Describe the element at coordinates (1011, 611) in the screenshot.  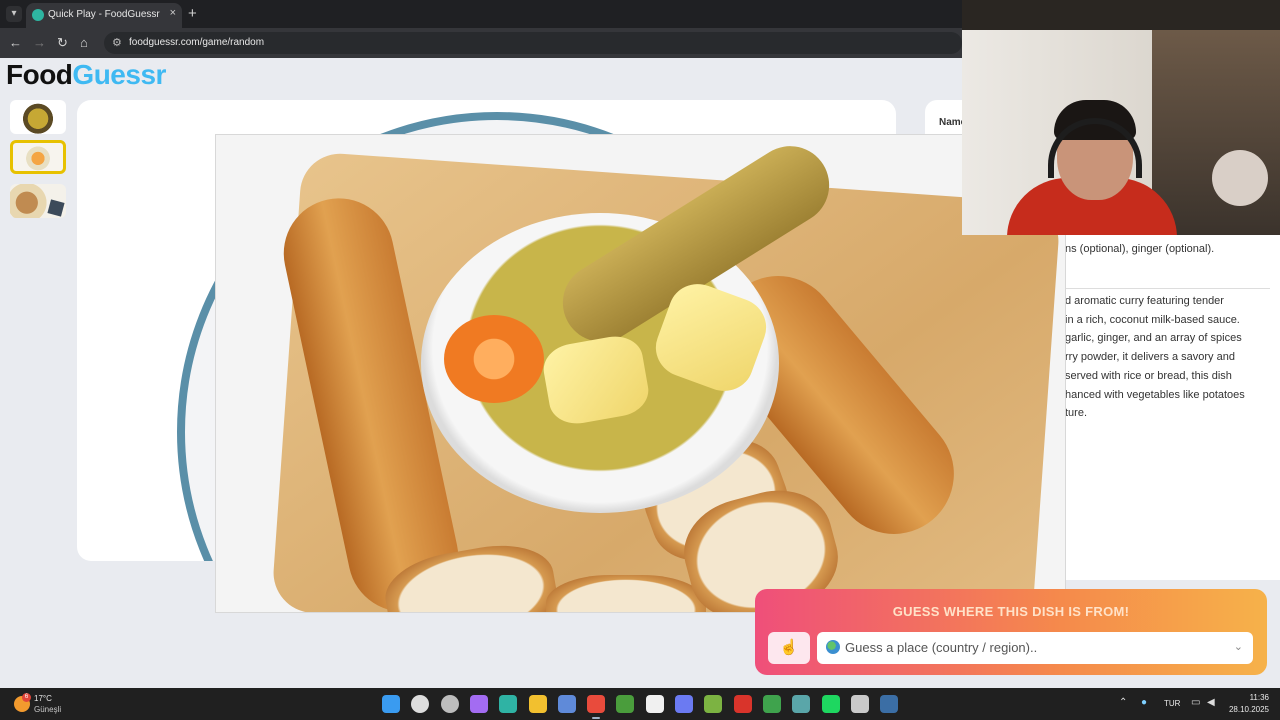
I see `guess-title: GUESS WHERE THIS DISH IS FROM!` at that location.